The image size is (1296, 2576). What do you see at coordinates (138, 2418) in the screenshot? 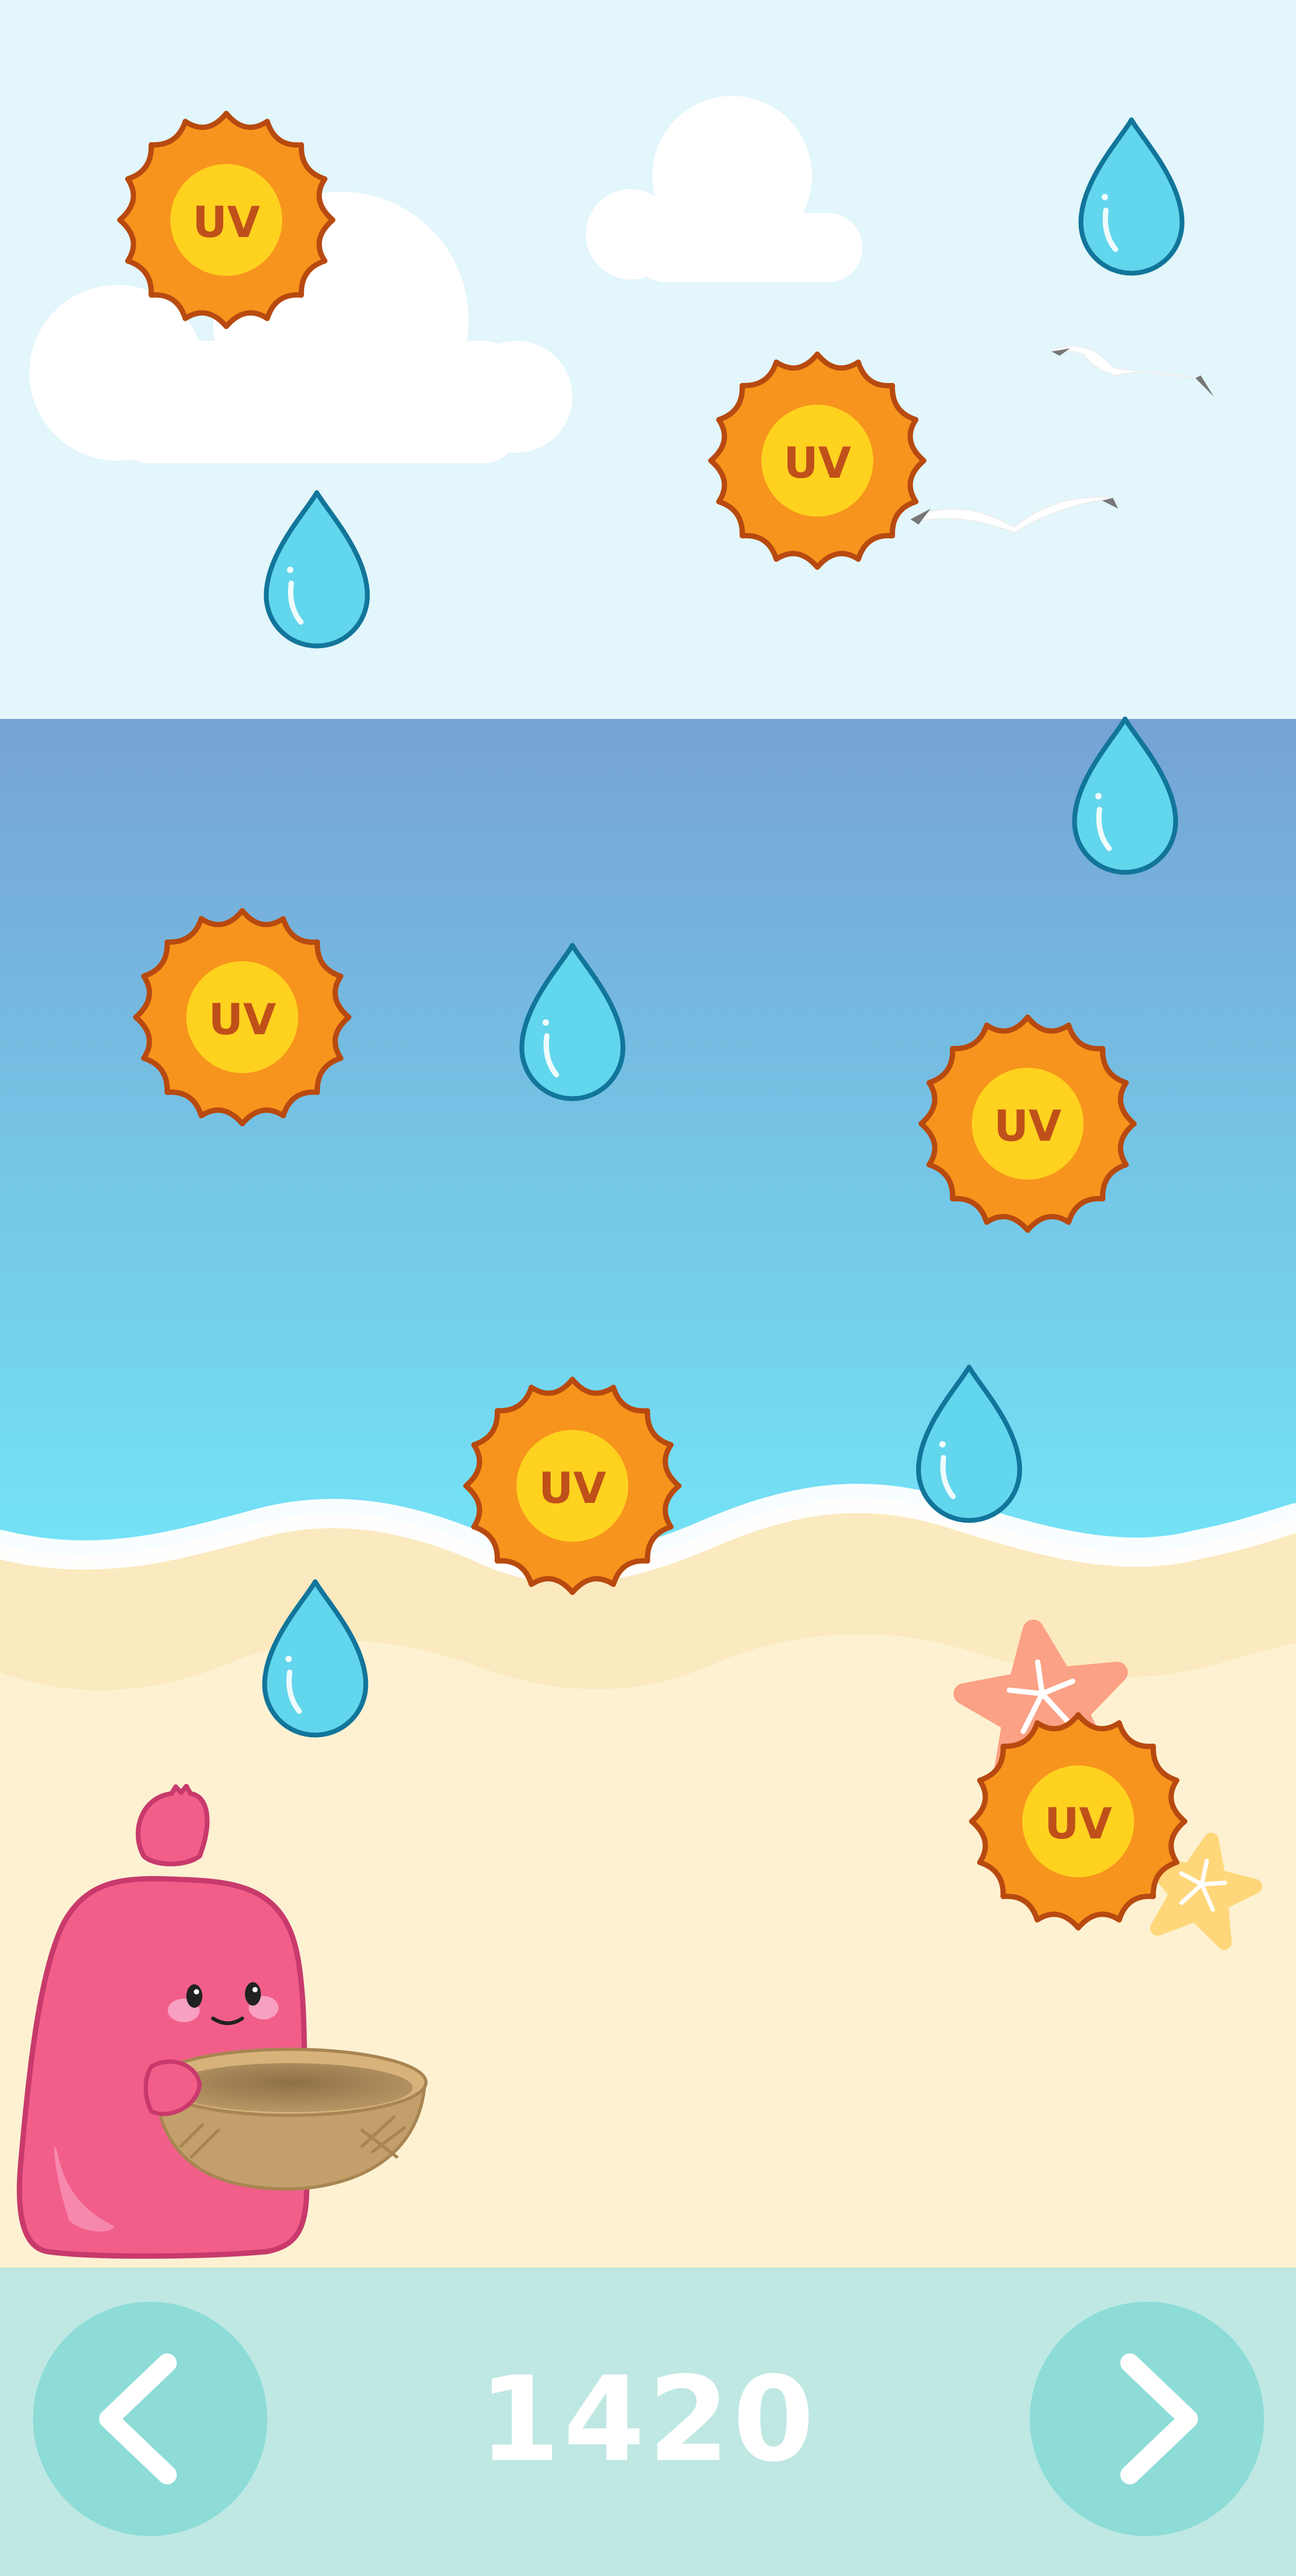
I see `chevron-left-icon` at bounding box center [138, 2418].